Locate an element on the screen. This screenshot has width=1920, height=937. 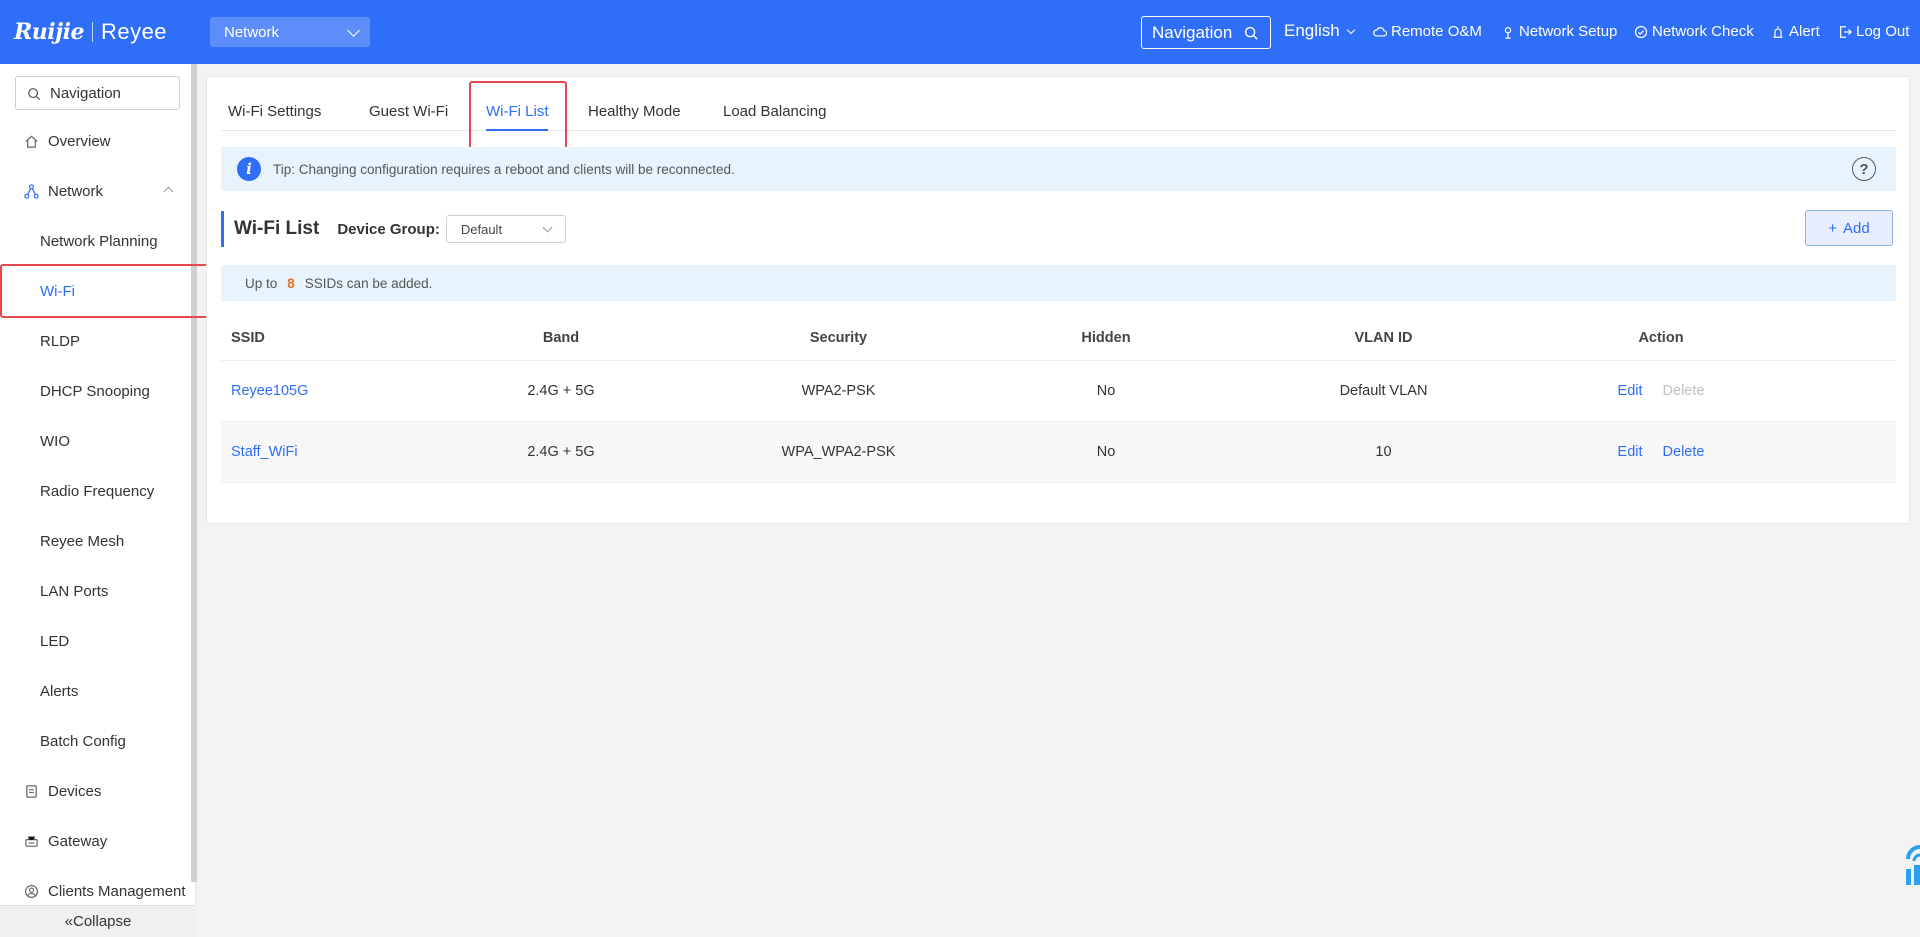
sidebar-item-label: Batch Config is located at coordinates (83, 741).